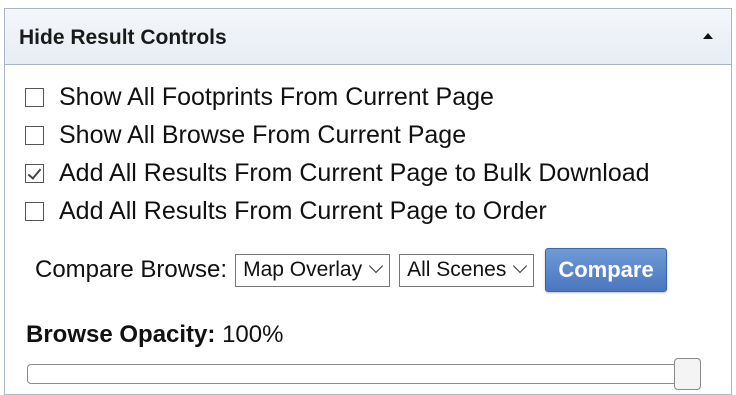 This screenshot has height=395, width=736. Describe the element at coordinates (131, 269) in the screenshot. I see `compare-browse-label: Compare Browse:` at that location.